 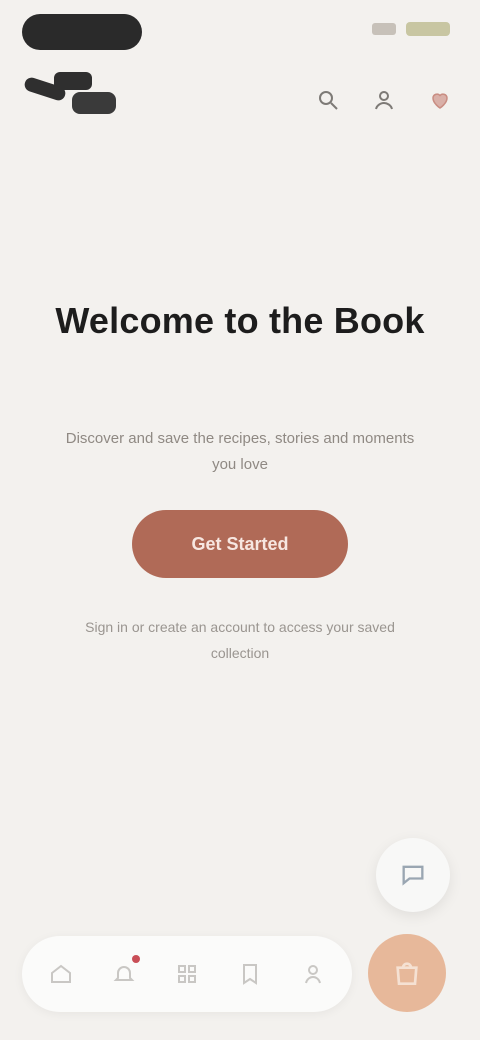 I want to click on chat-button, so click(x=413, y=875).